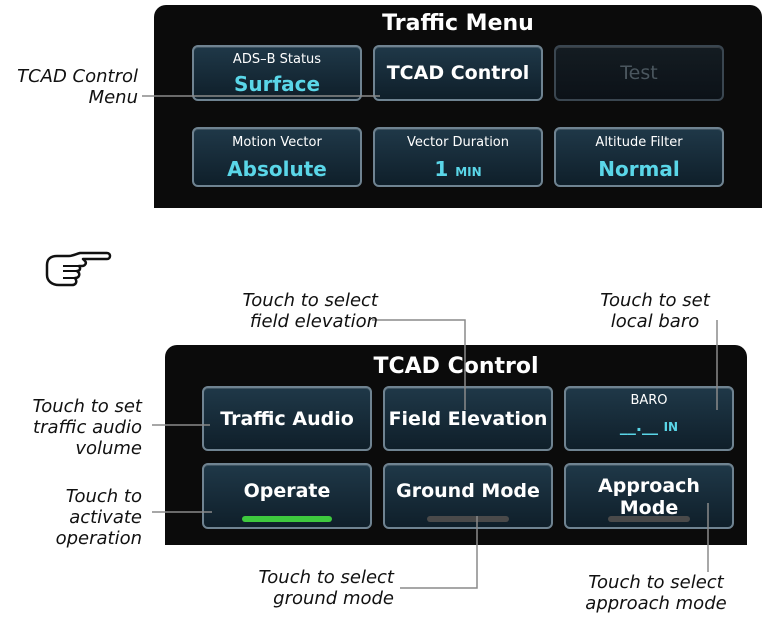  Describe the element at coordinates (77, 76) in the screenshot. I see `callout-line: TCAD Control` at that location.